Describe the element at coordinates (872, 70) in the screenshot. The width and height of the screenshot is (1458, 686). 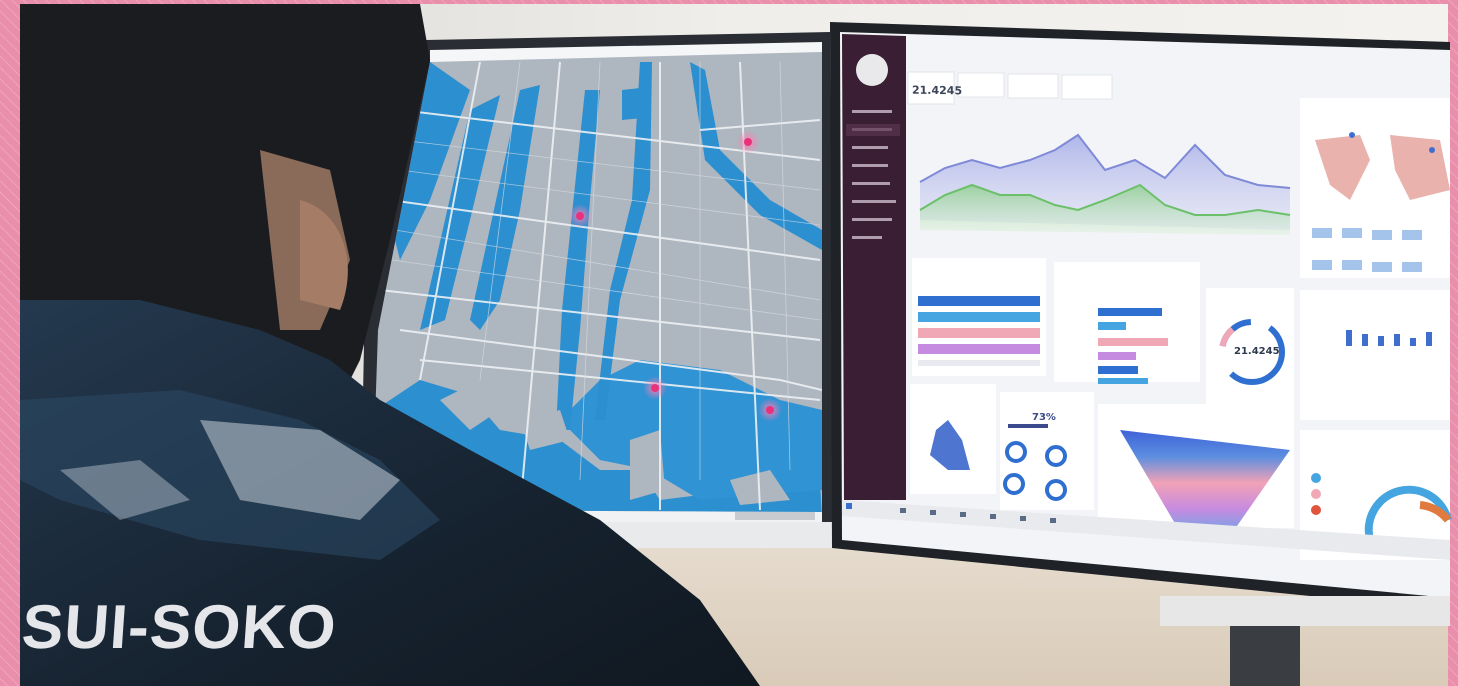
I see `avatar-icon` at that location.